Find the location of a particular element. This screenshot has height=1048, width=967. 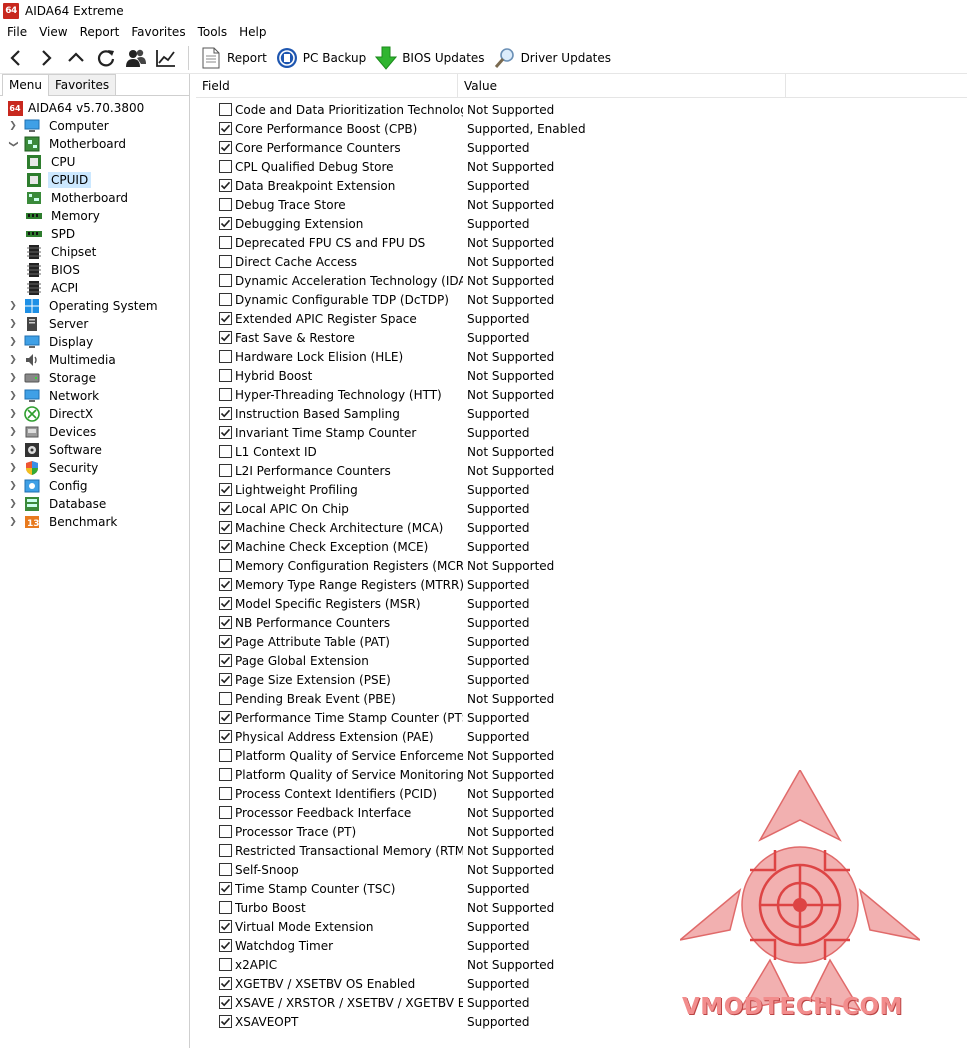

report-button: Report is located at coordinates (235, 58).